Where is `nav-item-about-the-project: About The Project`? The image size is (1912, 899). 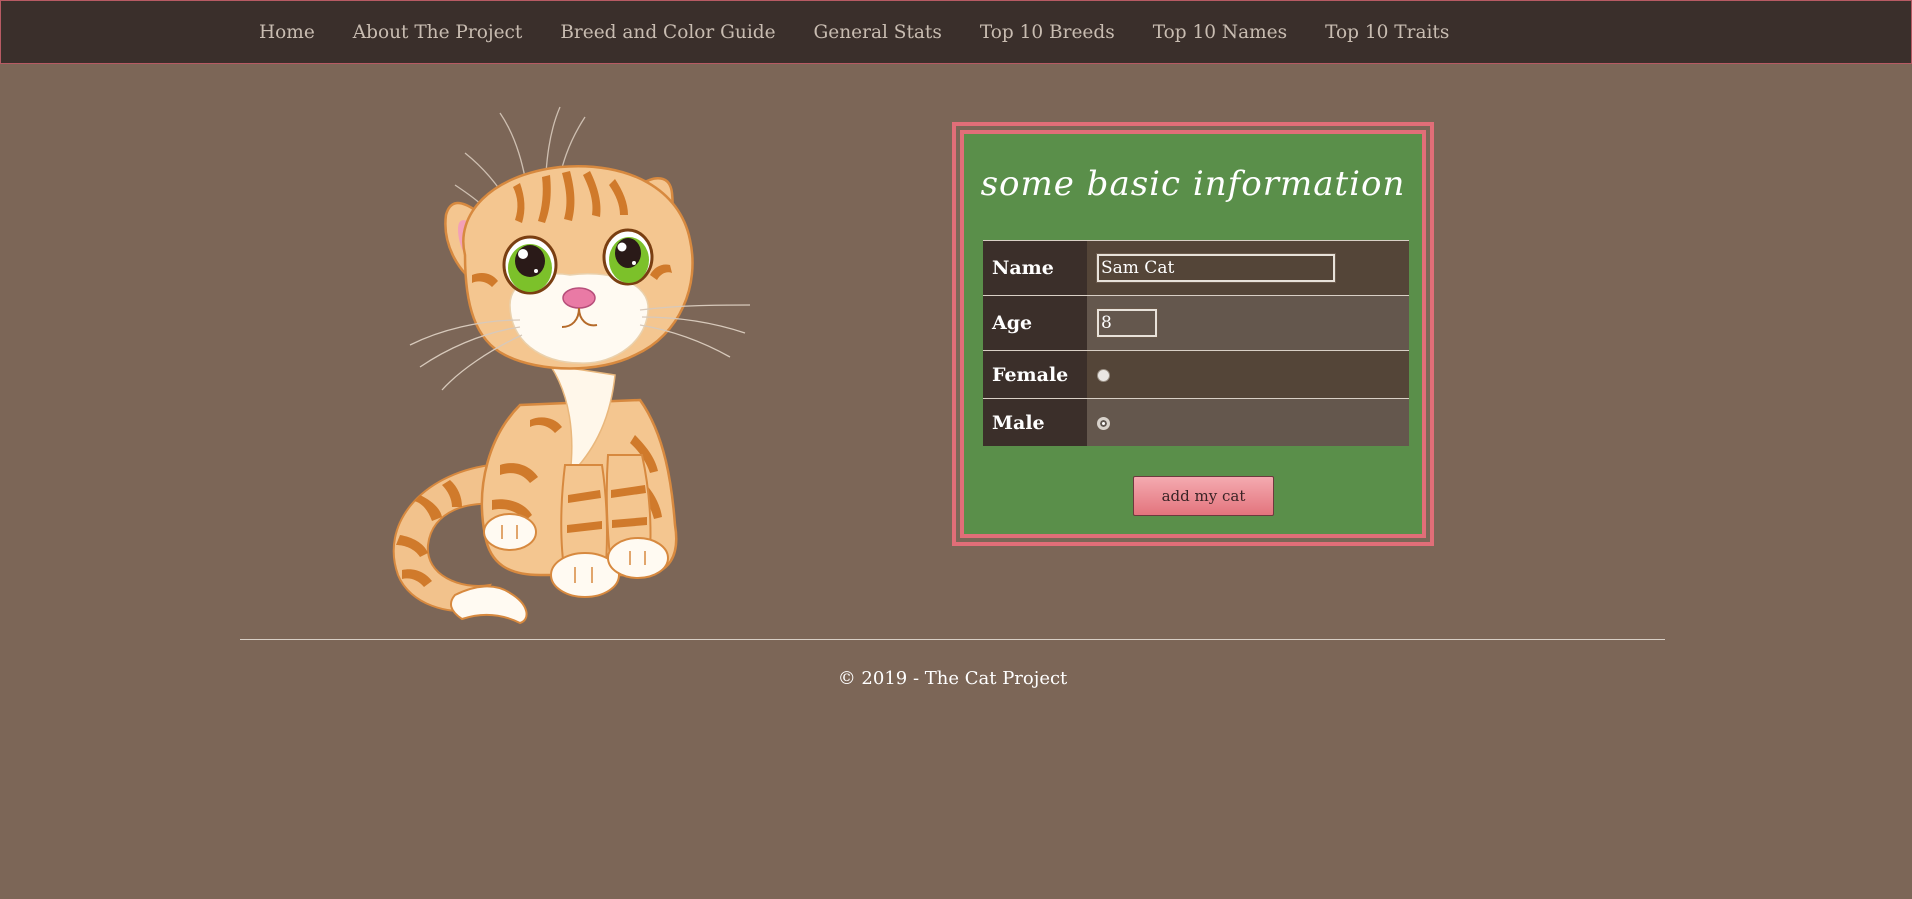 nav-item-about-the-project: About The Project is located at coordinates (438, 32).